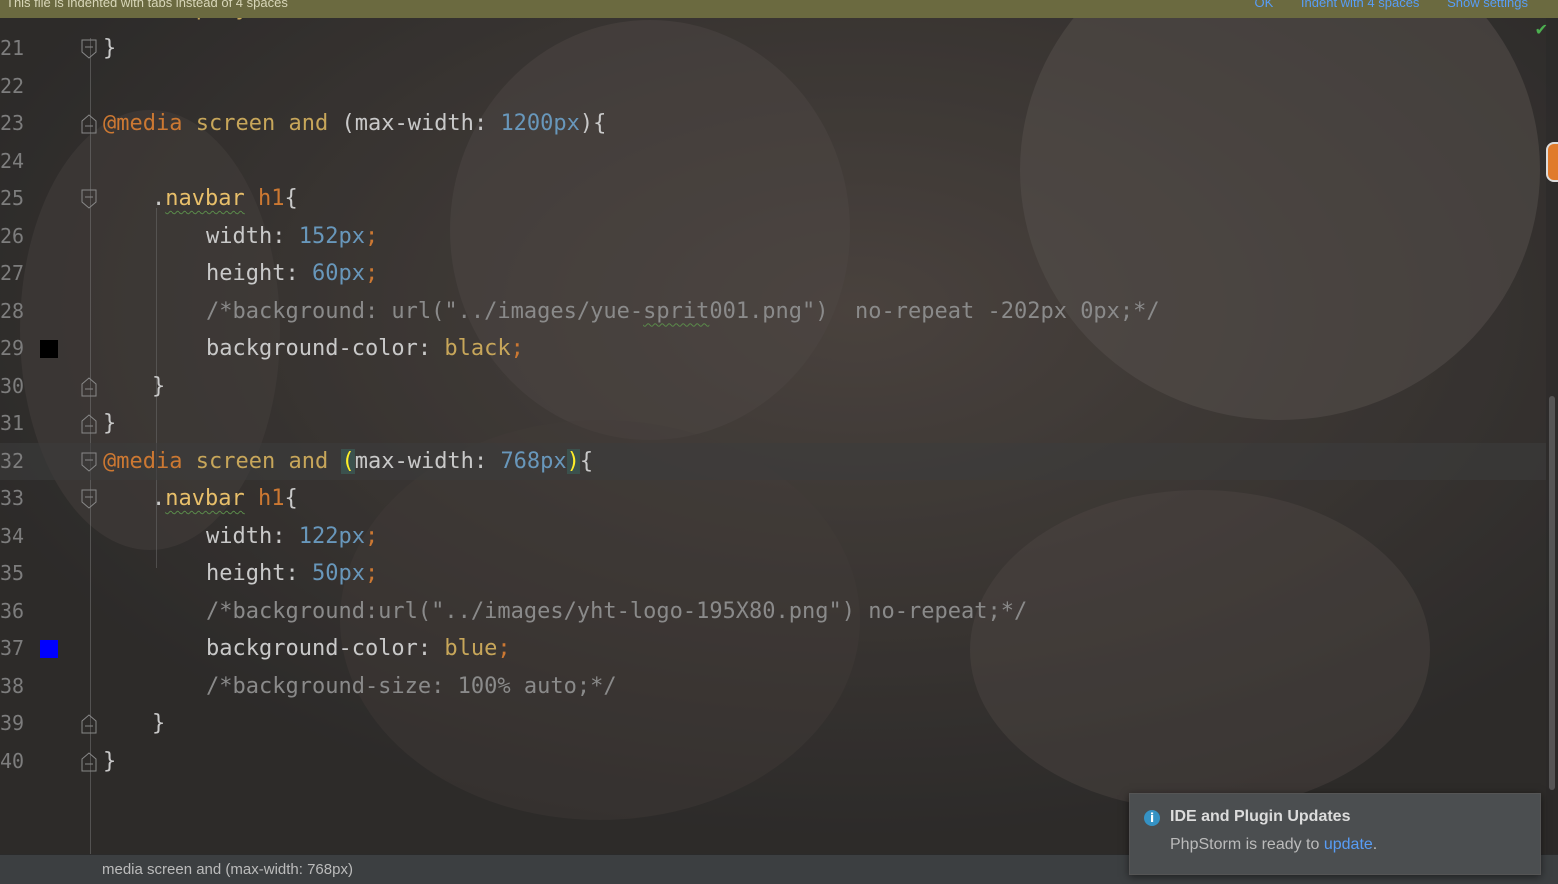 The height and width of the screenshot is (884, 1558). I want to click on code-token: black, so click(477, 348).